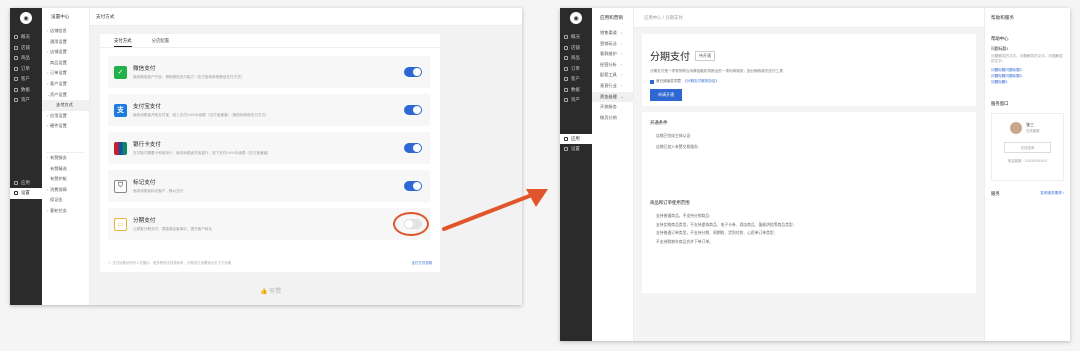 The width and height of the screenshot is (1080, 351). Describe the element at coordinates (411, 224) in the screenshot. I see `highlight-ring` at that location.